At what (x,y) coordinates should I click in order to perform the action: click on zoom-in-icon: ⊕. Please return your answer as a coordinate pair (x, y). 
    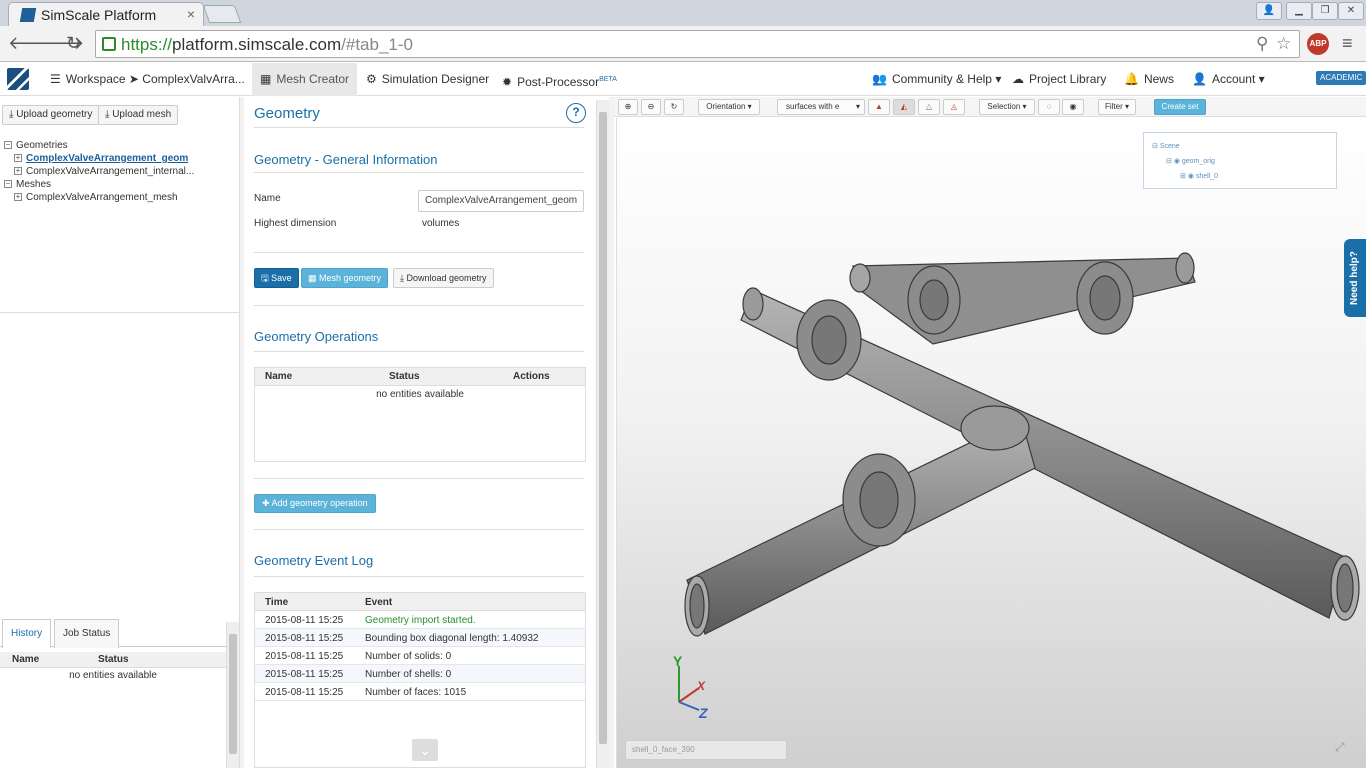
    Looking at the image, I should click on (628, 107).